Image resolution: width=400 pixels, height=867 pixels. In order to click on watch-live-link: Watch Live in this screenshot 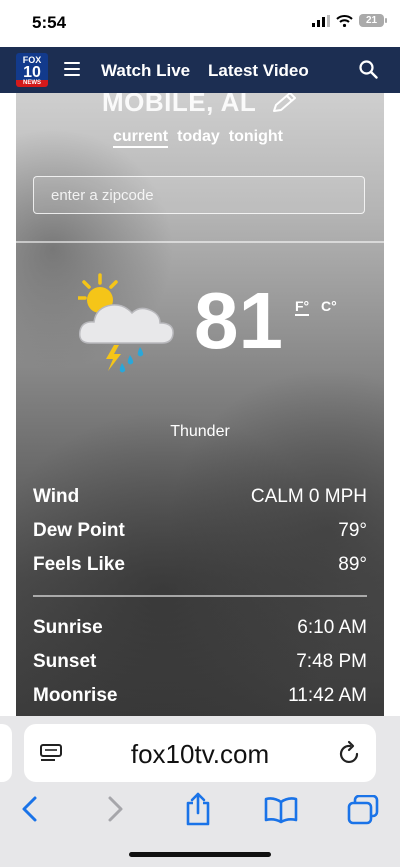, I will do `click(145, 71)`.